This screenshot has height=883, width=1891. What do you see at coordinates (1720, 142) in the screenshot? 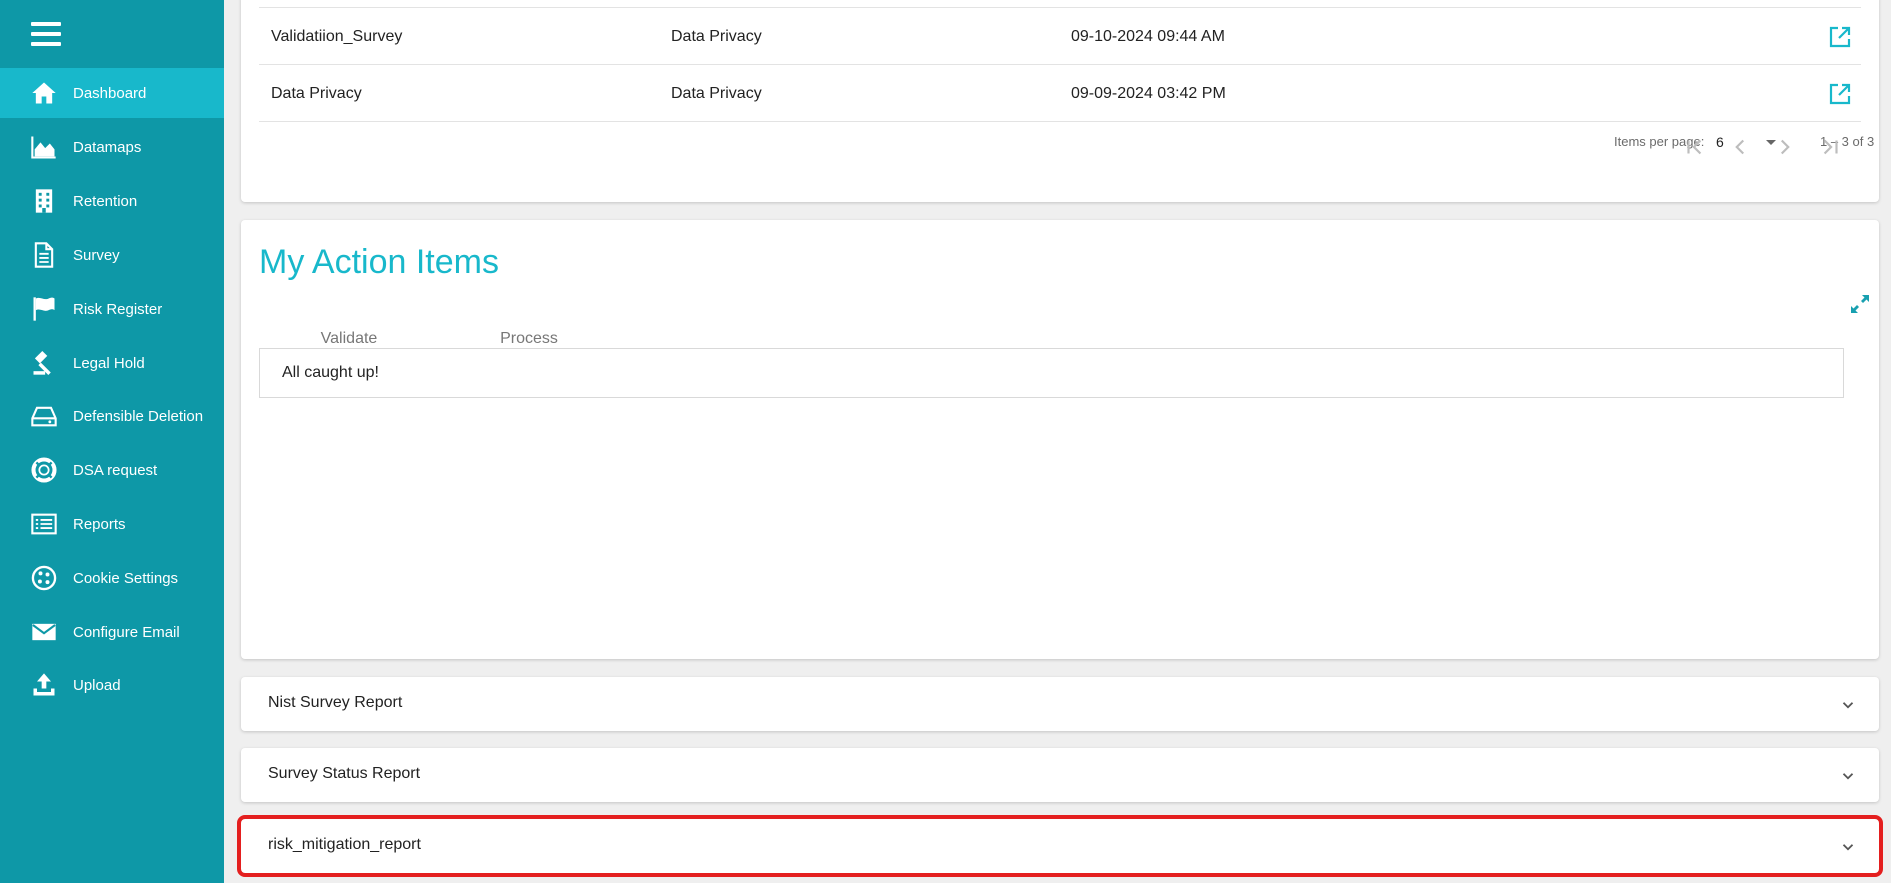
I see `items-per-page-value: 6` at bounding box center [1720, 142].